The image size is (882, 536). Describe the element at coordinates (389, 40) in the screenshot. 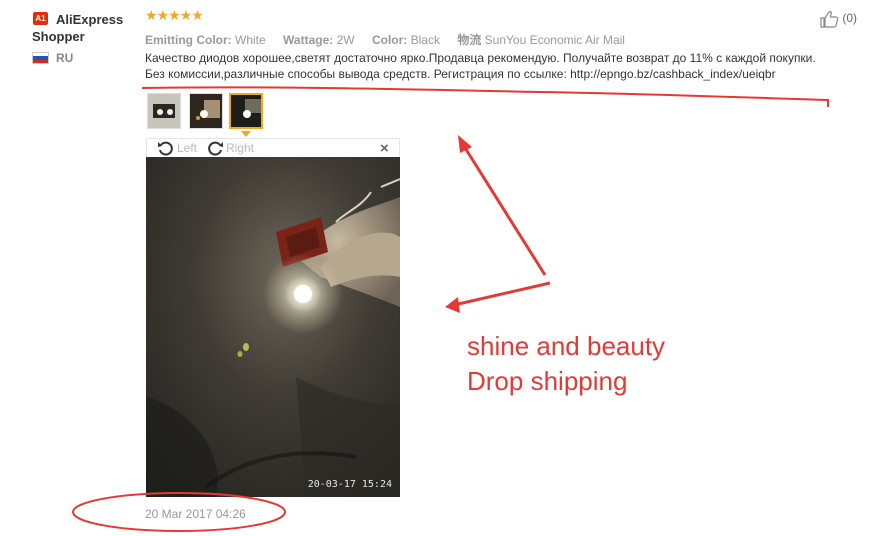

I see `attr-key: Color:` at that location.